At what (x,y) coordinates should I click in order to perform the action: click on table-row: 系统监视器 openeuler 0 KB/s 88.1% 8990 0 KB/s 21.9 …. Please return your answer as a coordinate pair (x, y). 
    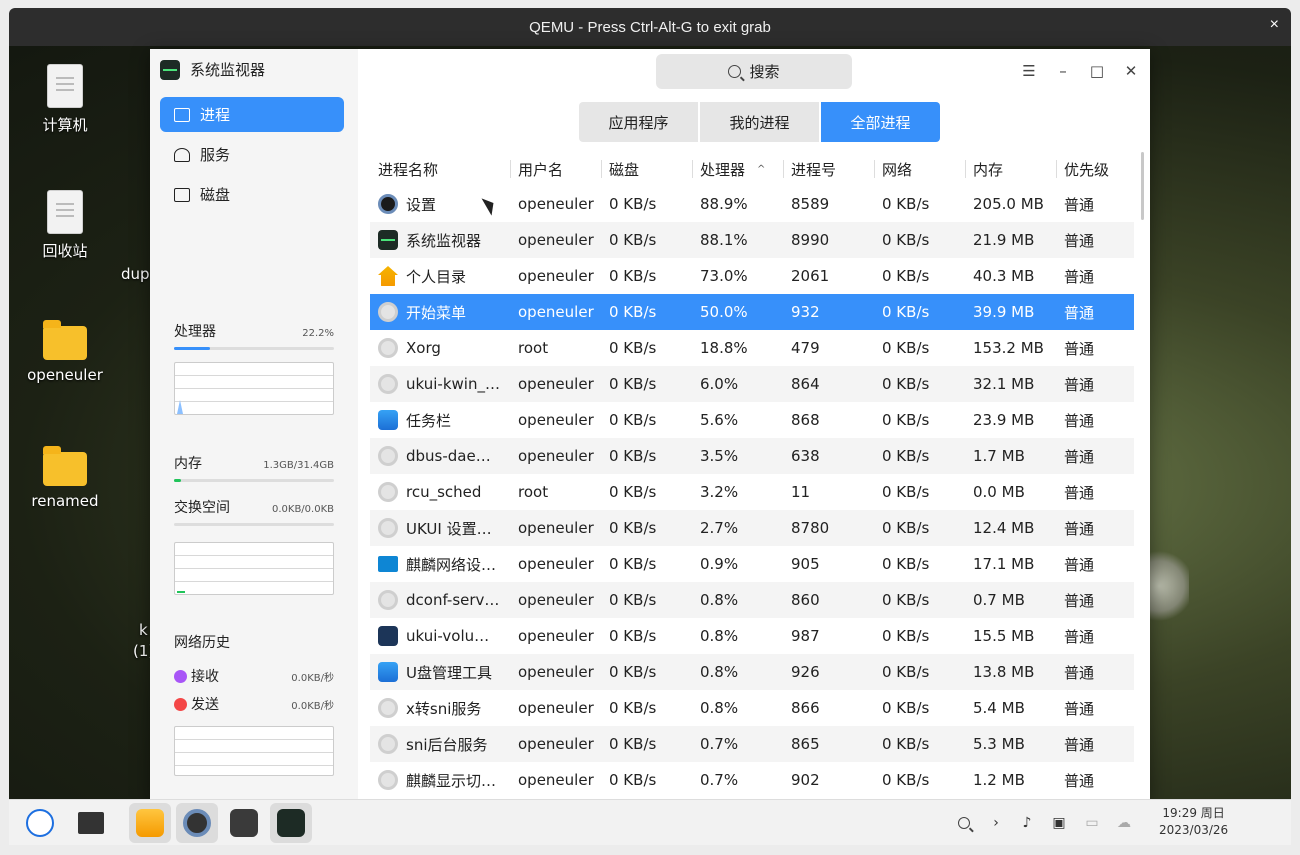
    Looking at the image, I should click on (752, 240).